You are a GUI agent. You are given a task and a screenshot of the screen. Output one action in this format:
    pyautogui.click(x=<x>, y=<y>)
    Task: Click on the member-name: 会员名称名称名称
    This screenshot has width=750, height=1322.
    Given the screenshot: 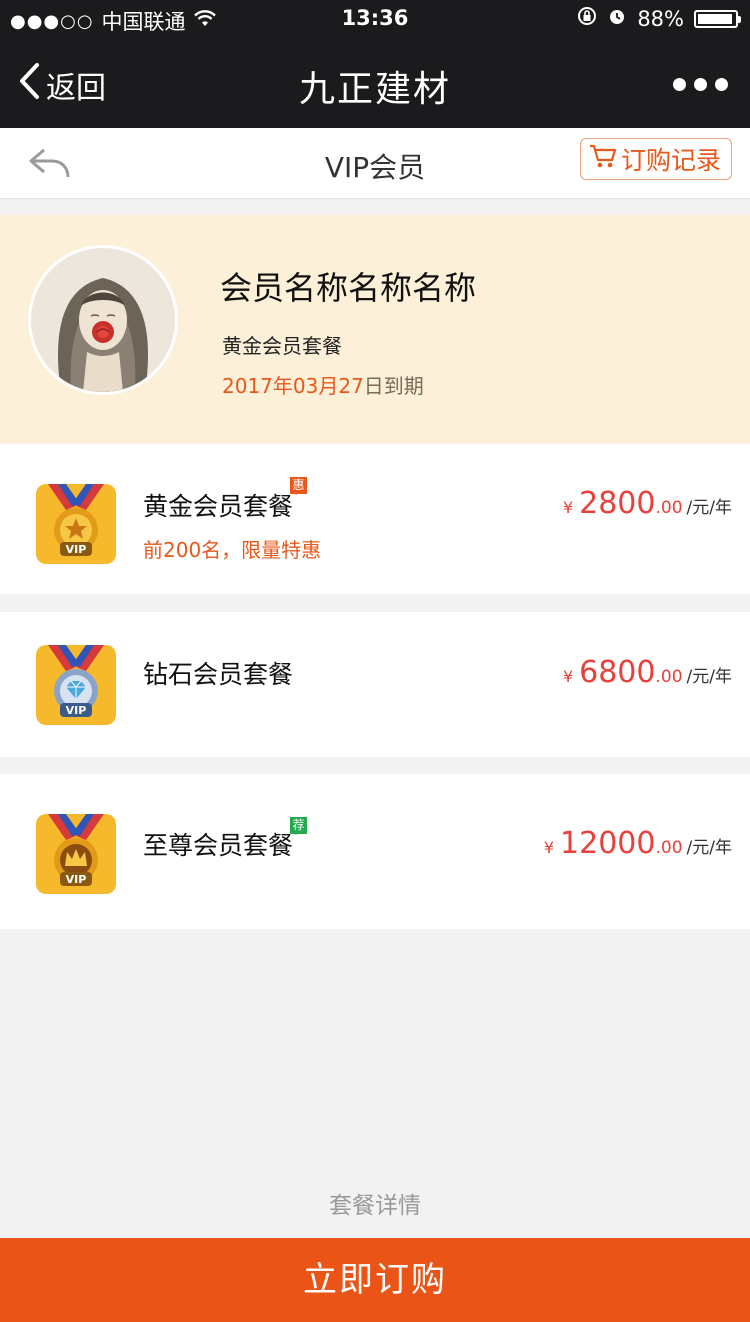 What is the action you would take?
    pyautogui.click(x=348, y=288)
    